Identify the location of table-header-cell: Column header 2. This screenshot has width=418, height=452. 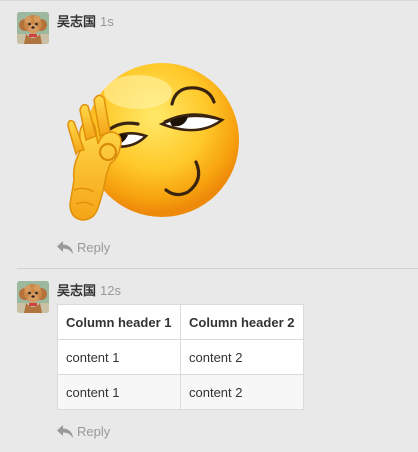
(242, 322).